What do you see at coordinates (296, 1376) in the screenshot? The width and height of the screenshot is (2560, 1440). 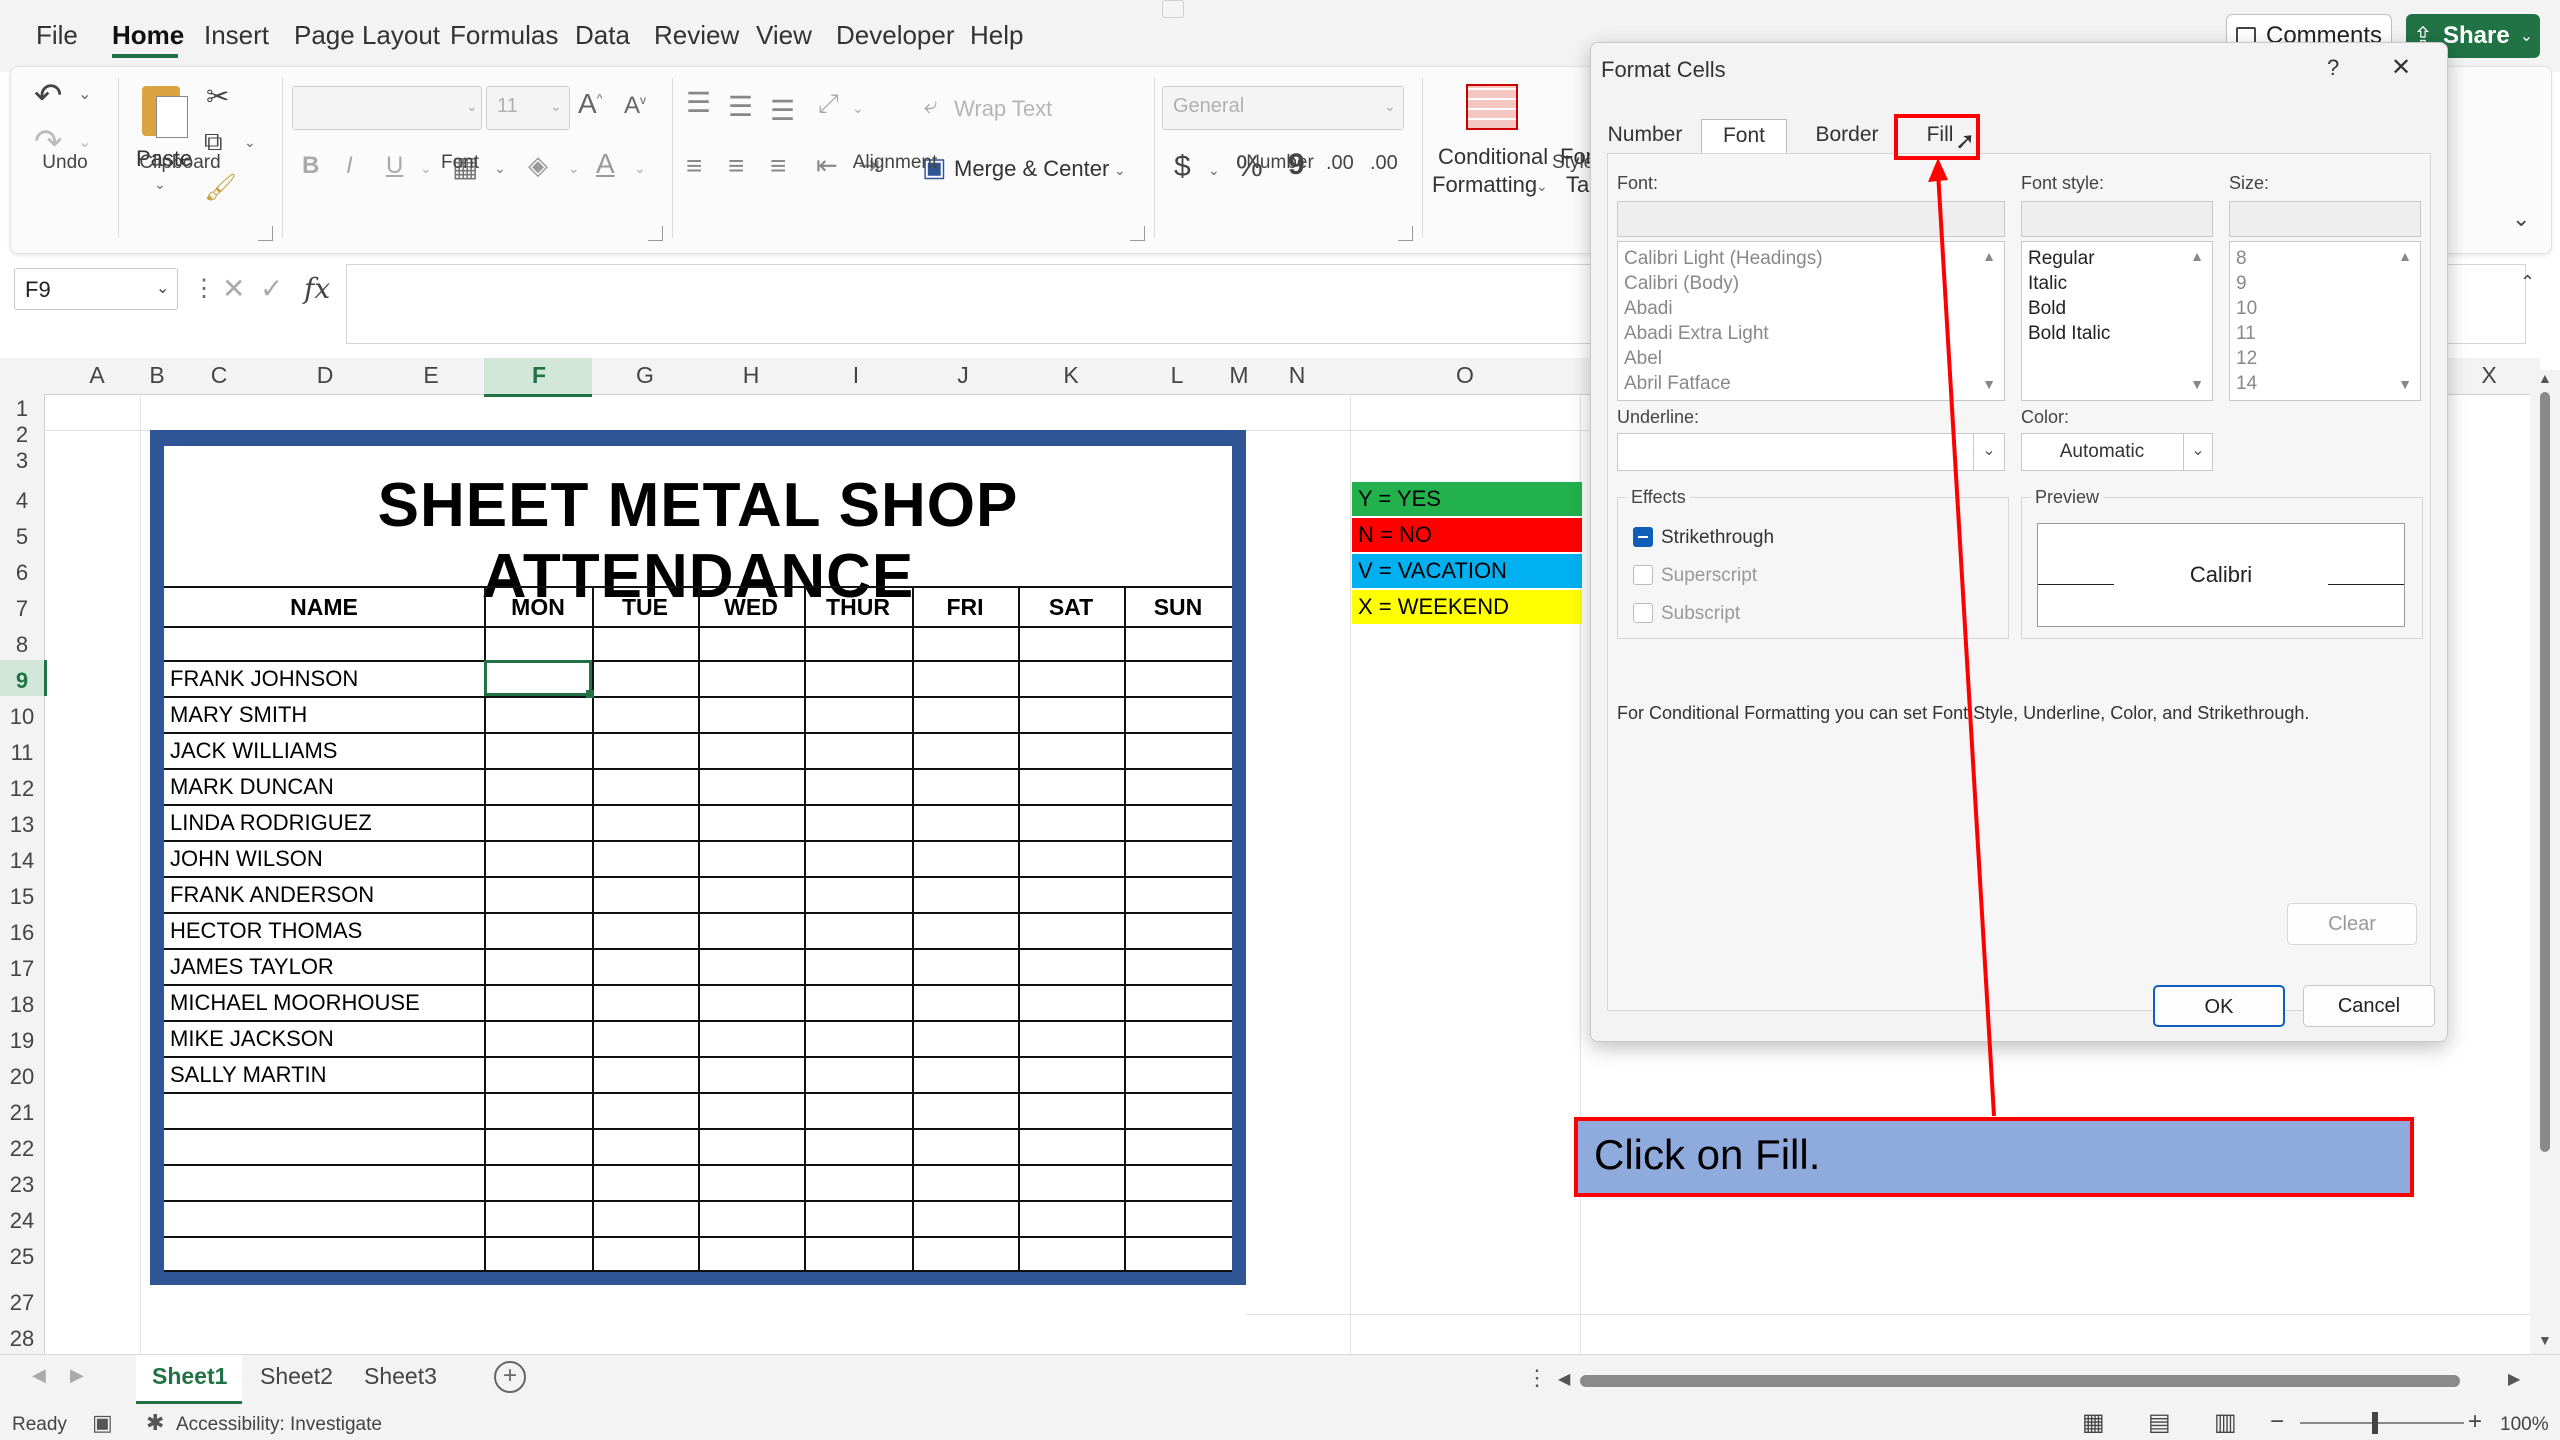 I see `sheet-tab-2: Sheet2` at bounding box center [296, 1376].